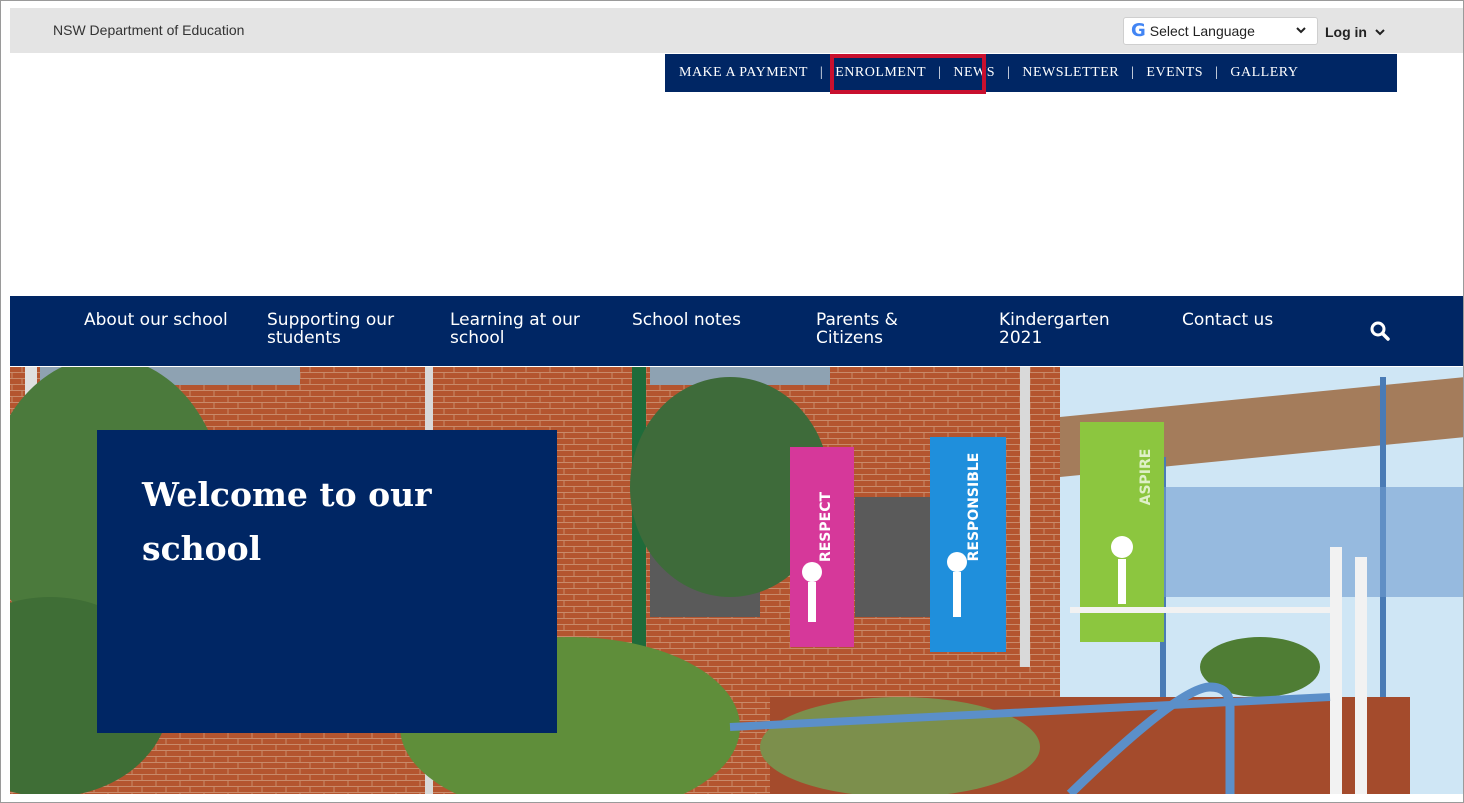 This screenshot has width=1464, height=803. I want to click on main-nav-learning-at-our-school: Learning at our school, so click(515, 329).